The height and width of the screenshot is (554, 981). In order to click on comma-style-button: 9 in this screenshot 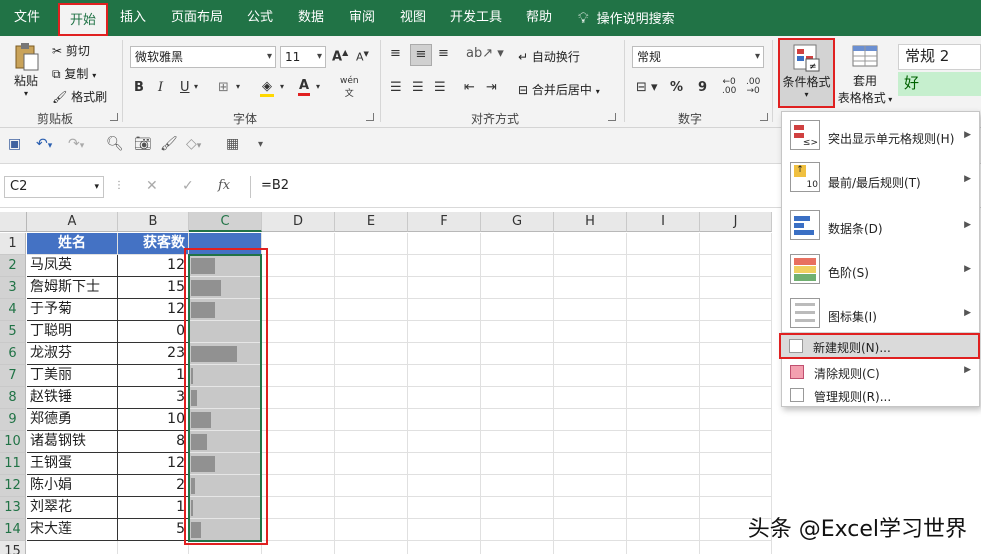, I will do `click(702, 87)`.